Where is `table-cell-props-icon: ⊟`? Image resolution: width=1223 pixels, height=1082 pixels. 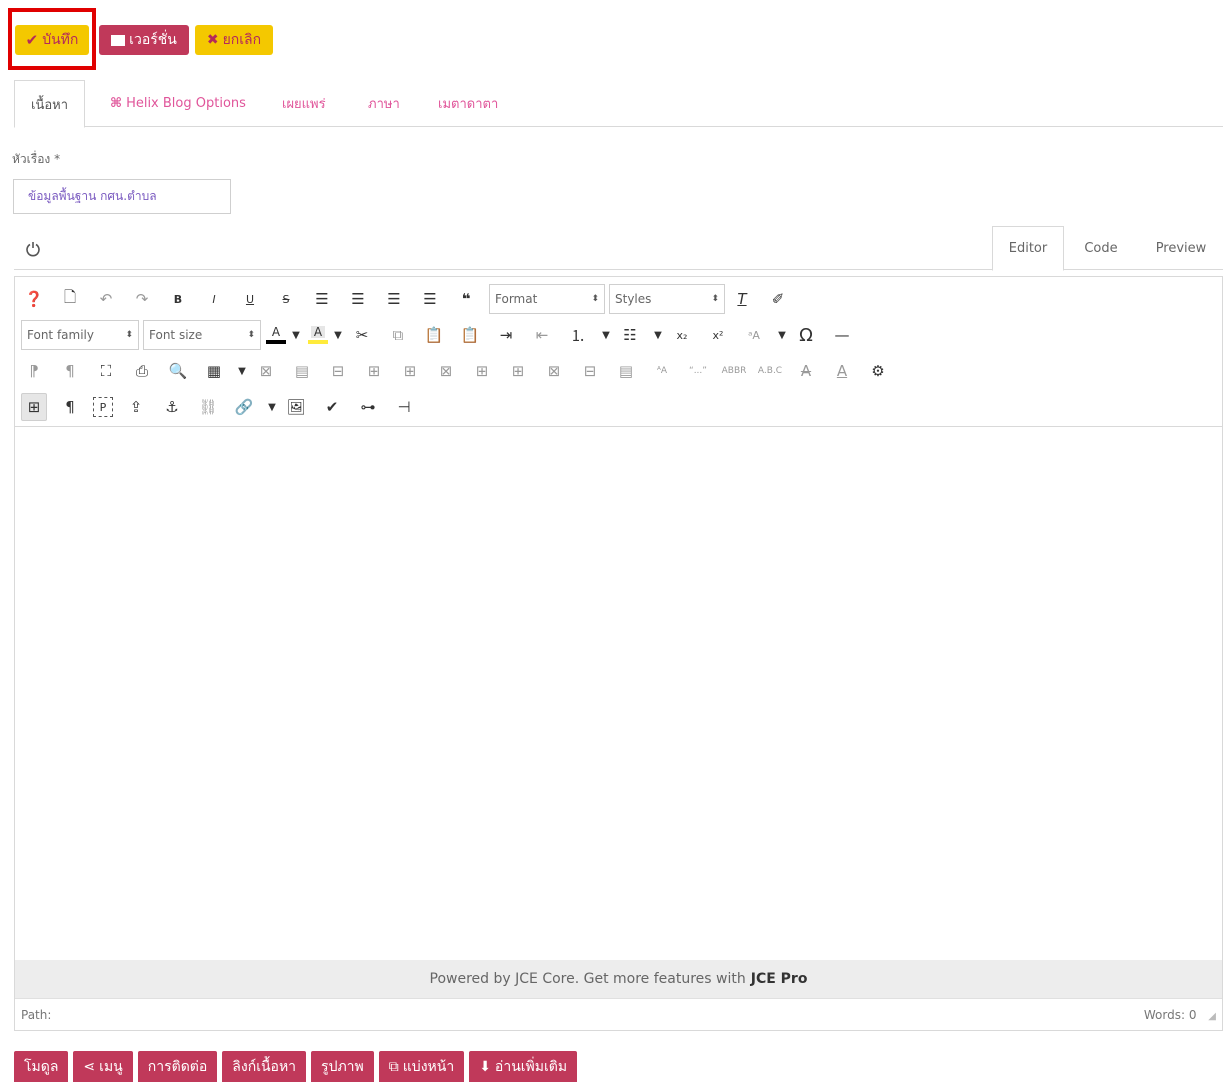 table-cell-props-icon: ⊟ is located at coordinates (338, 371).